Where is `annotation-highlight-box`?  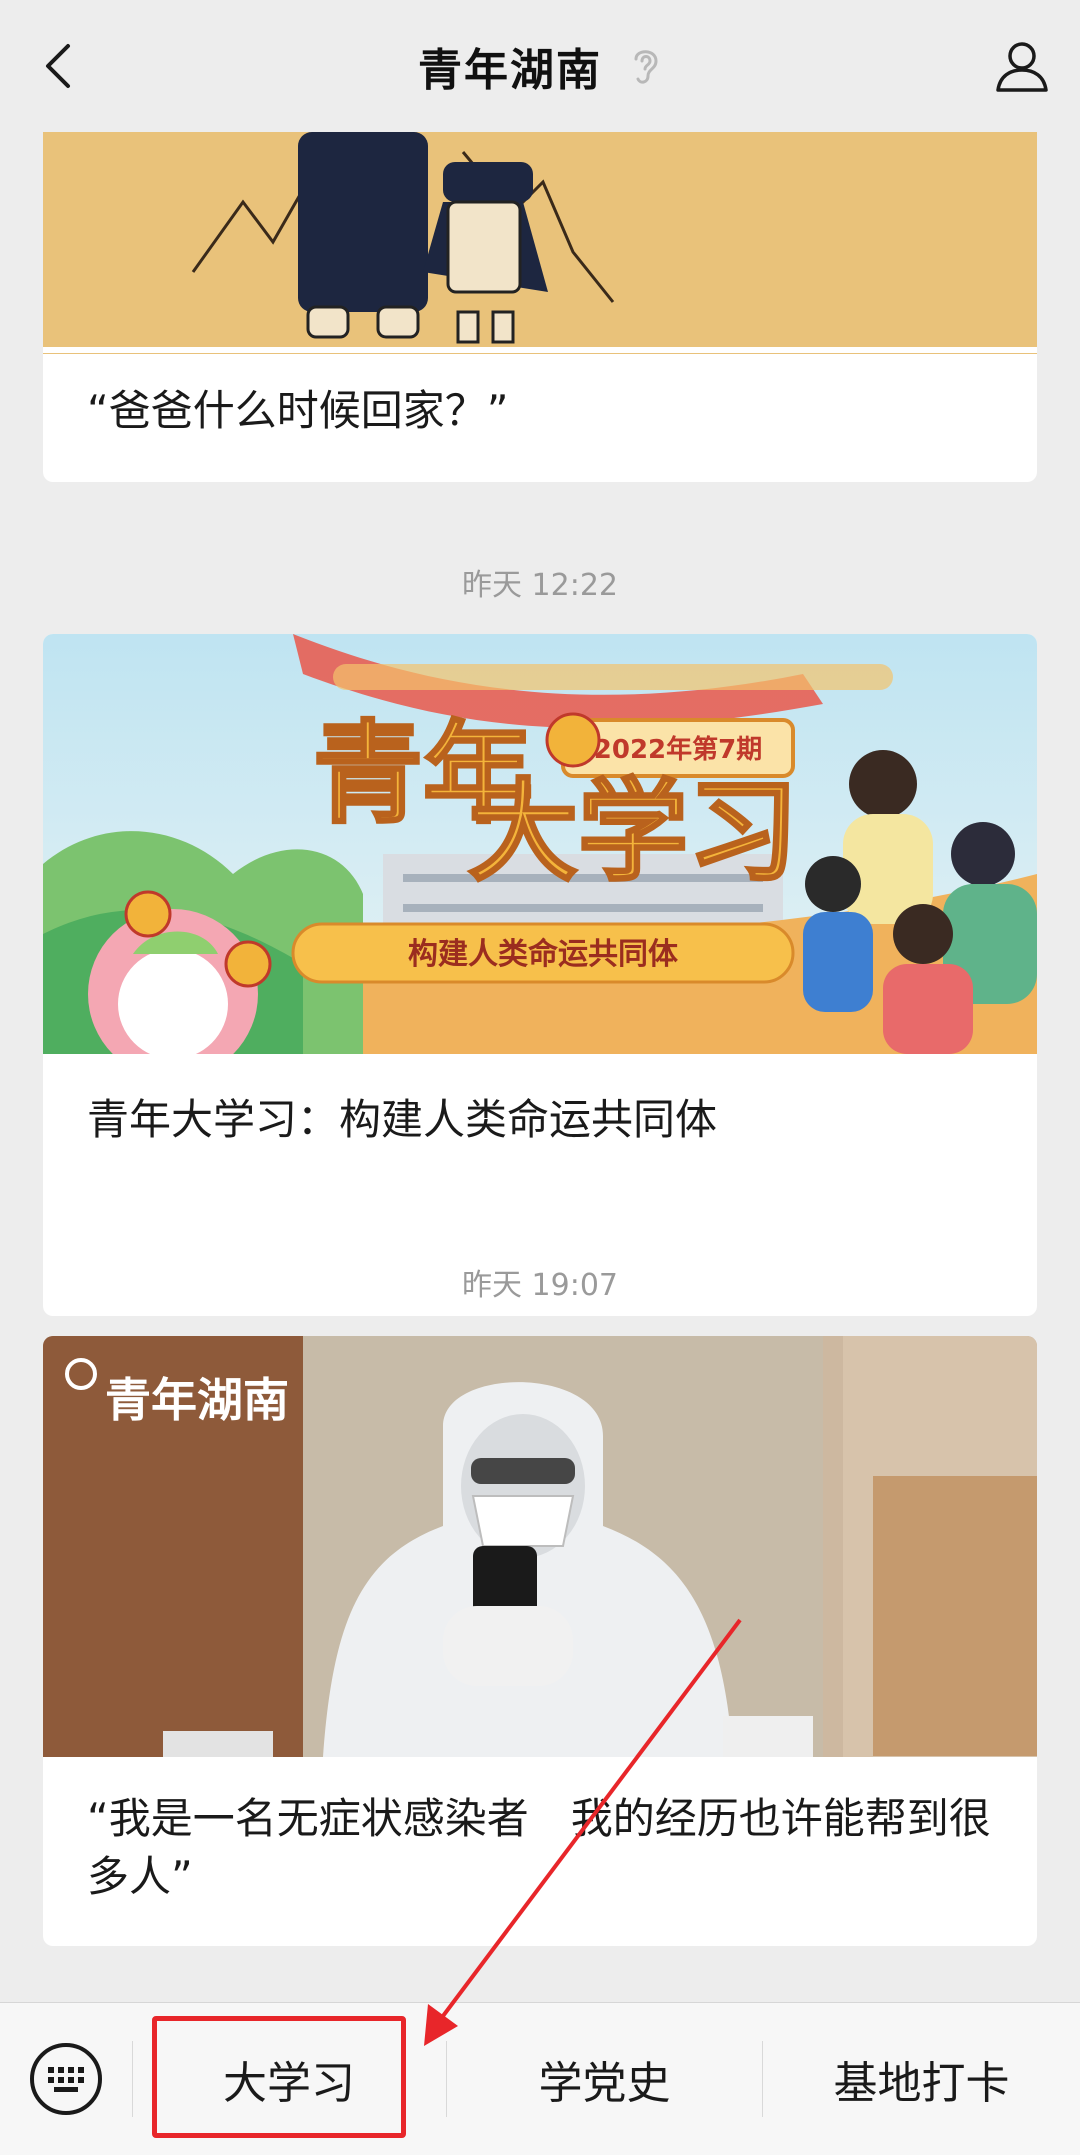 annotation-highlight-box is located at coordinates (279, 2077).